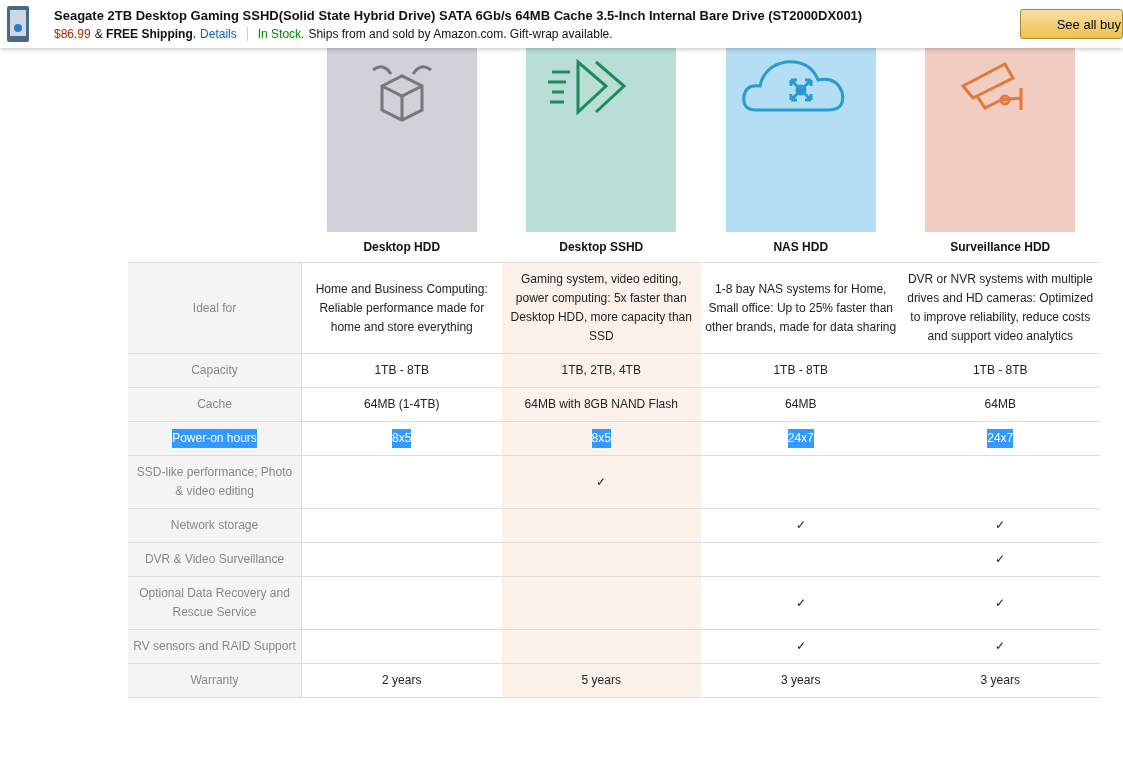  Describe the element at coordinates (601, 370) in the screenshot. I see `table-cell-text: 1TB, 2TB, 4TB` at that location.